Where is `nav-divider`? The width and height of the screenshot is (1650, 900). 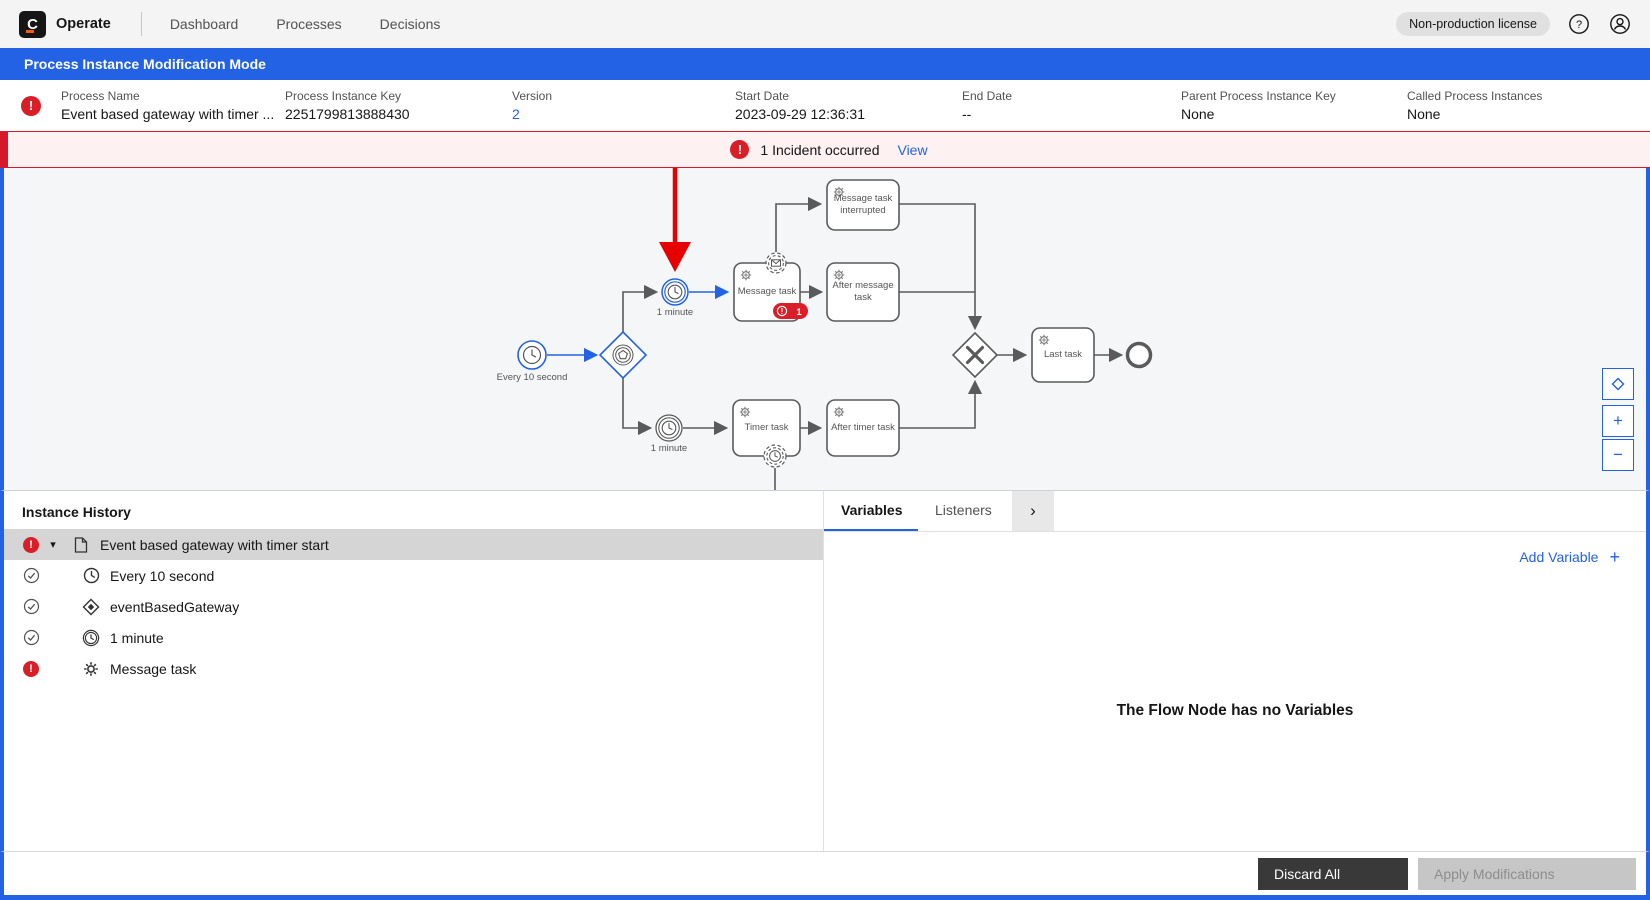
nav-divider is located at coordinates (141, 24).